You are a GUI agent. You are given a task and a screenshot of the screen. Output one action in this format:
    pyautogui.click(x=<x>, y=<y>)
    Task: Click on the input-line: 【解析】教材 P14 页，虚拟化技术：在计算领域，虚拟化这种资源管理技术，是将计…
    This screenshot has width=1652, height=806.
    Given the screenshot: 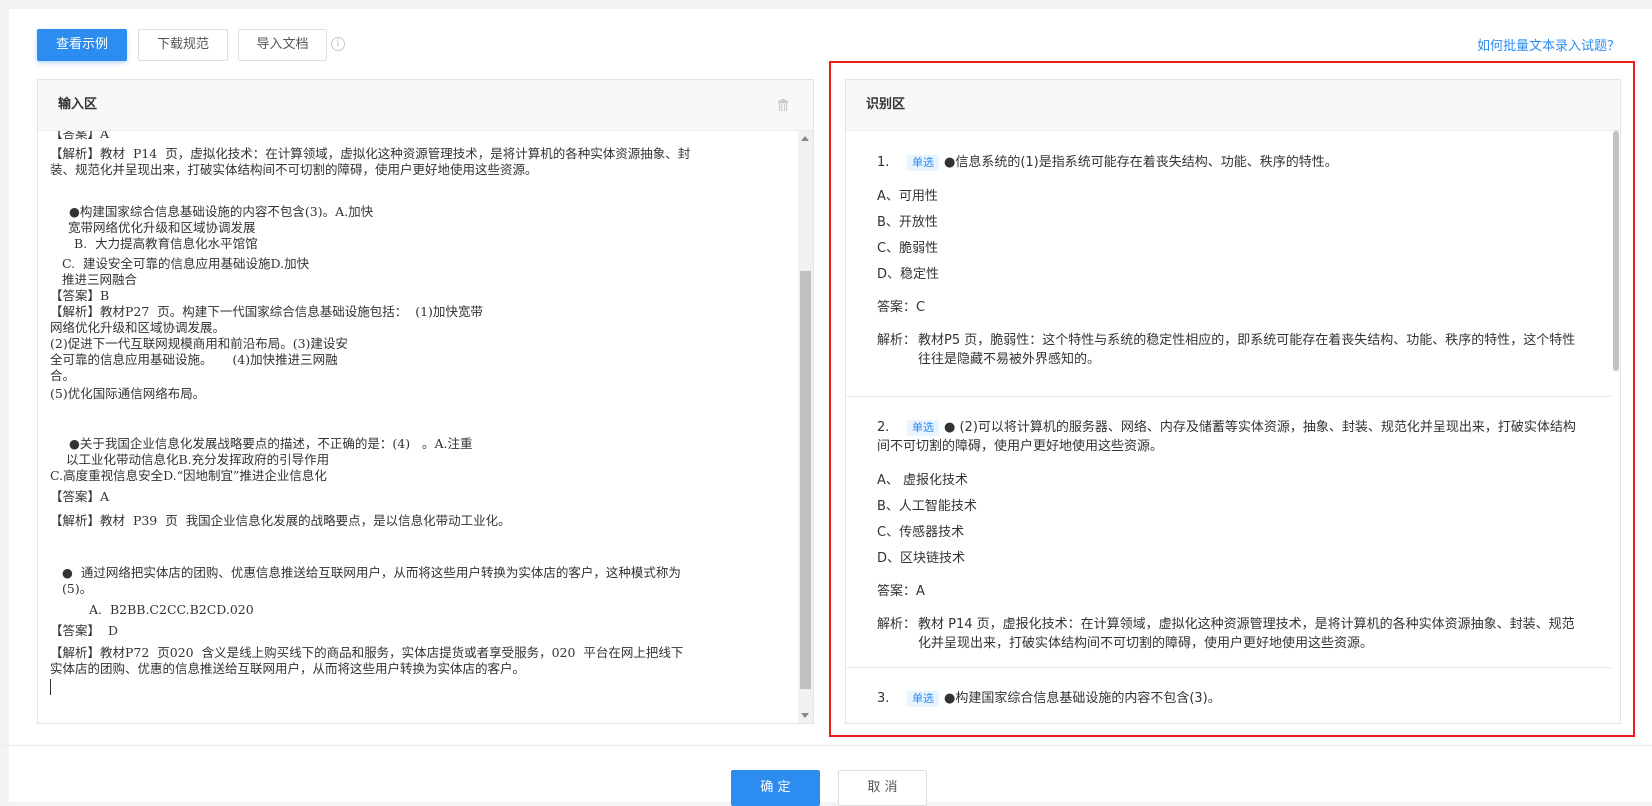 What is the action you would take?
    pyautogui.click(x=370, y=153)
    